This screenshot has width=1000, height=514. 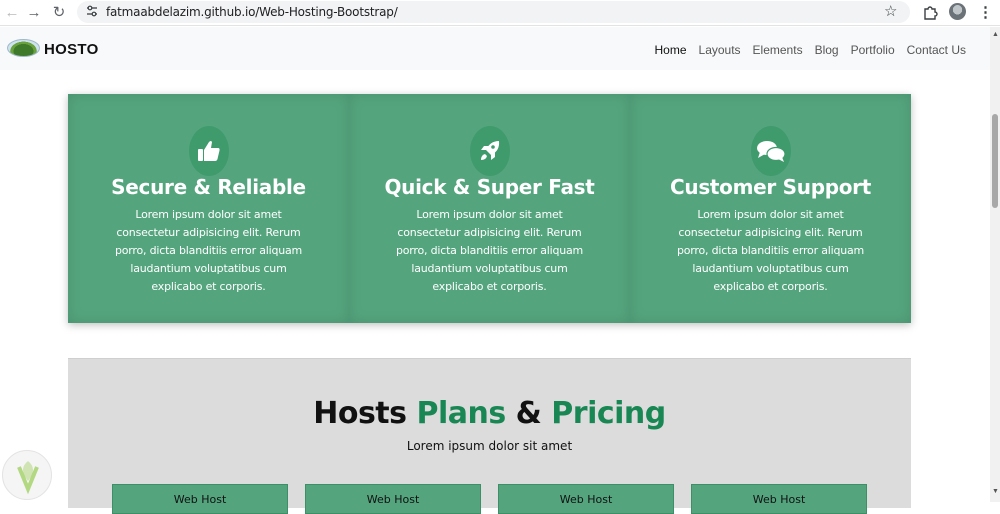 I want to click on floating-badge-icon, so click(x=27, y=475).